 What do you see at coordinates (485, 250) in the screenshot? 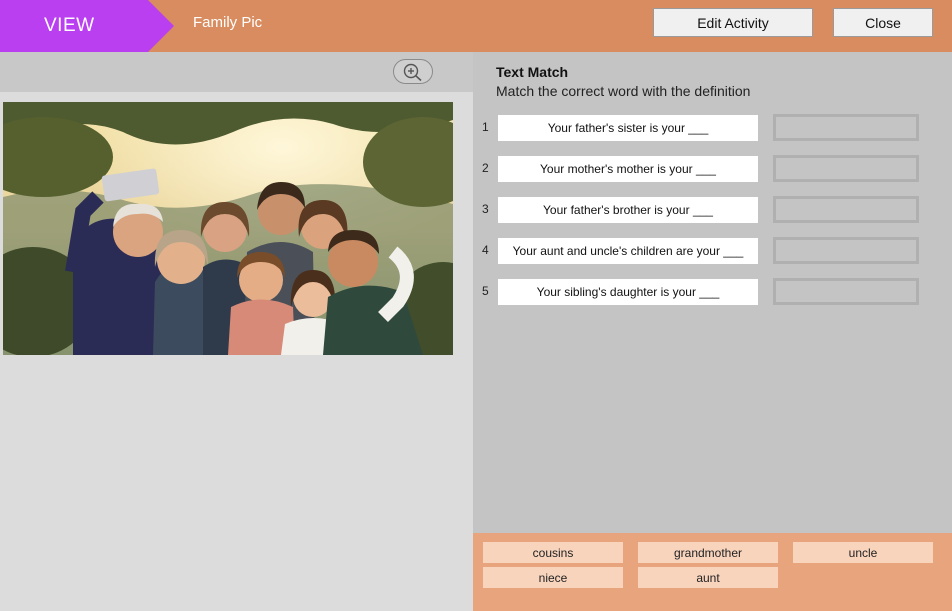
I see `question-number: 4` at bounding box center [485, 250].